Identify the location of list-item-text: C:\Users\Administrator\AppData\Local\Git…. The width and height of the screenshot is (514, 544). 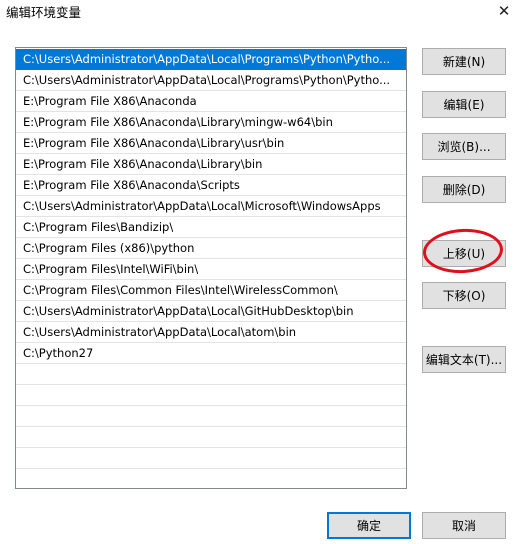
(188, 311).